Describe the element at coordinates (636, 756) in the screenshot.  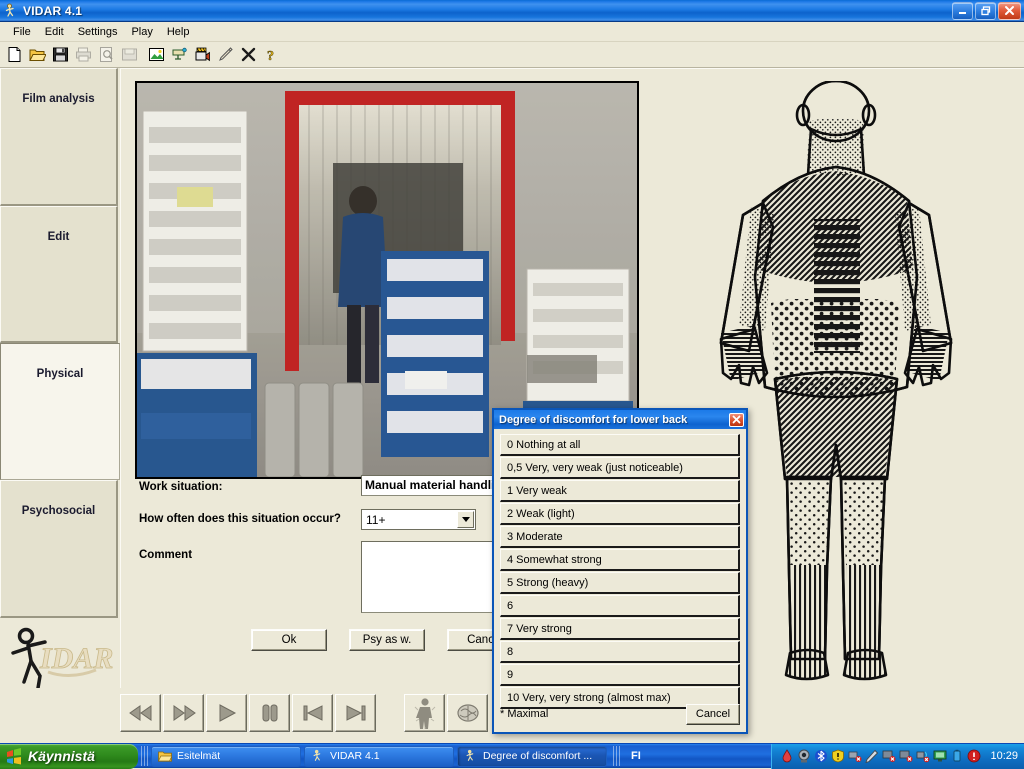
I see `language-indicator: FI` at that location.